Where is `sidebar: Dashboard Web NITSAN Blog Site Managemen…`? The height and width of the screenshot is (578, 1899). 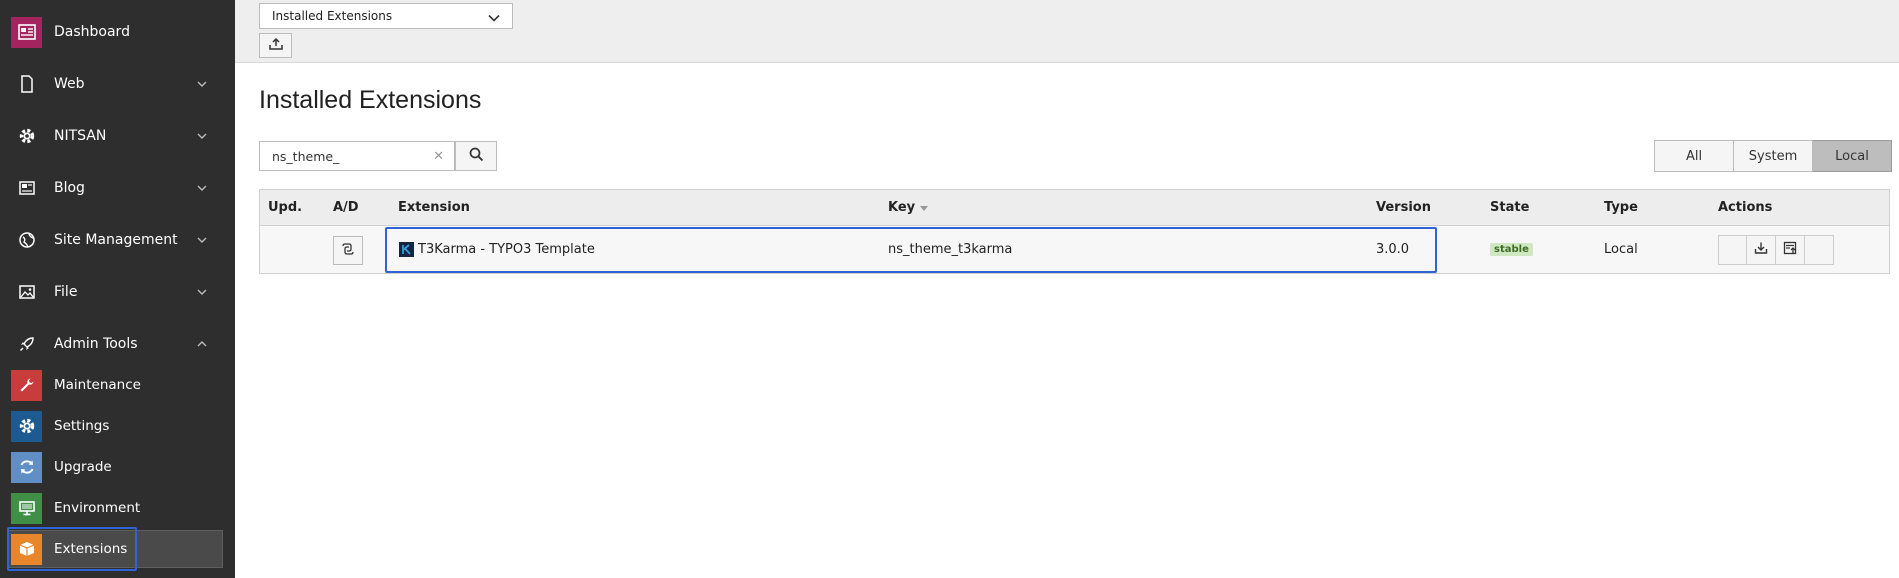 sidebar: Dashboard Web NITSAN Blog Site Managemen… is located at coordinates (117, 289).